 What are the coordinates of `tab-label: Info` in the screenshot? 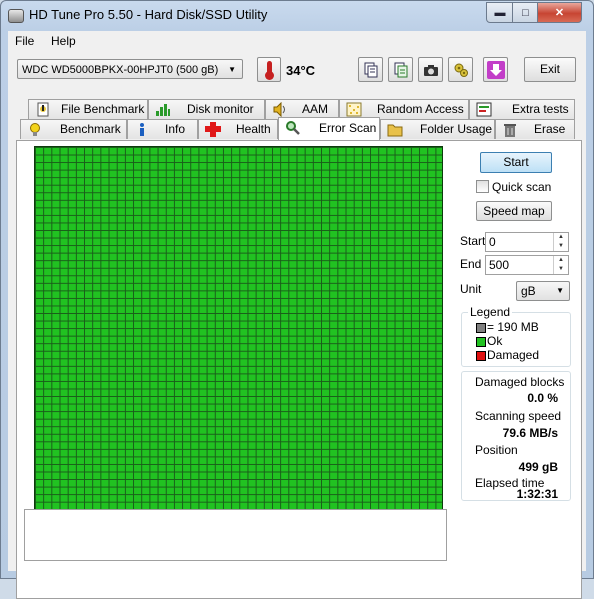 It's located at (175, 129).